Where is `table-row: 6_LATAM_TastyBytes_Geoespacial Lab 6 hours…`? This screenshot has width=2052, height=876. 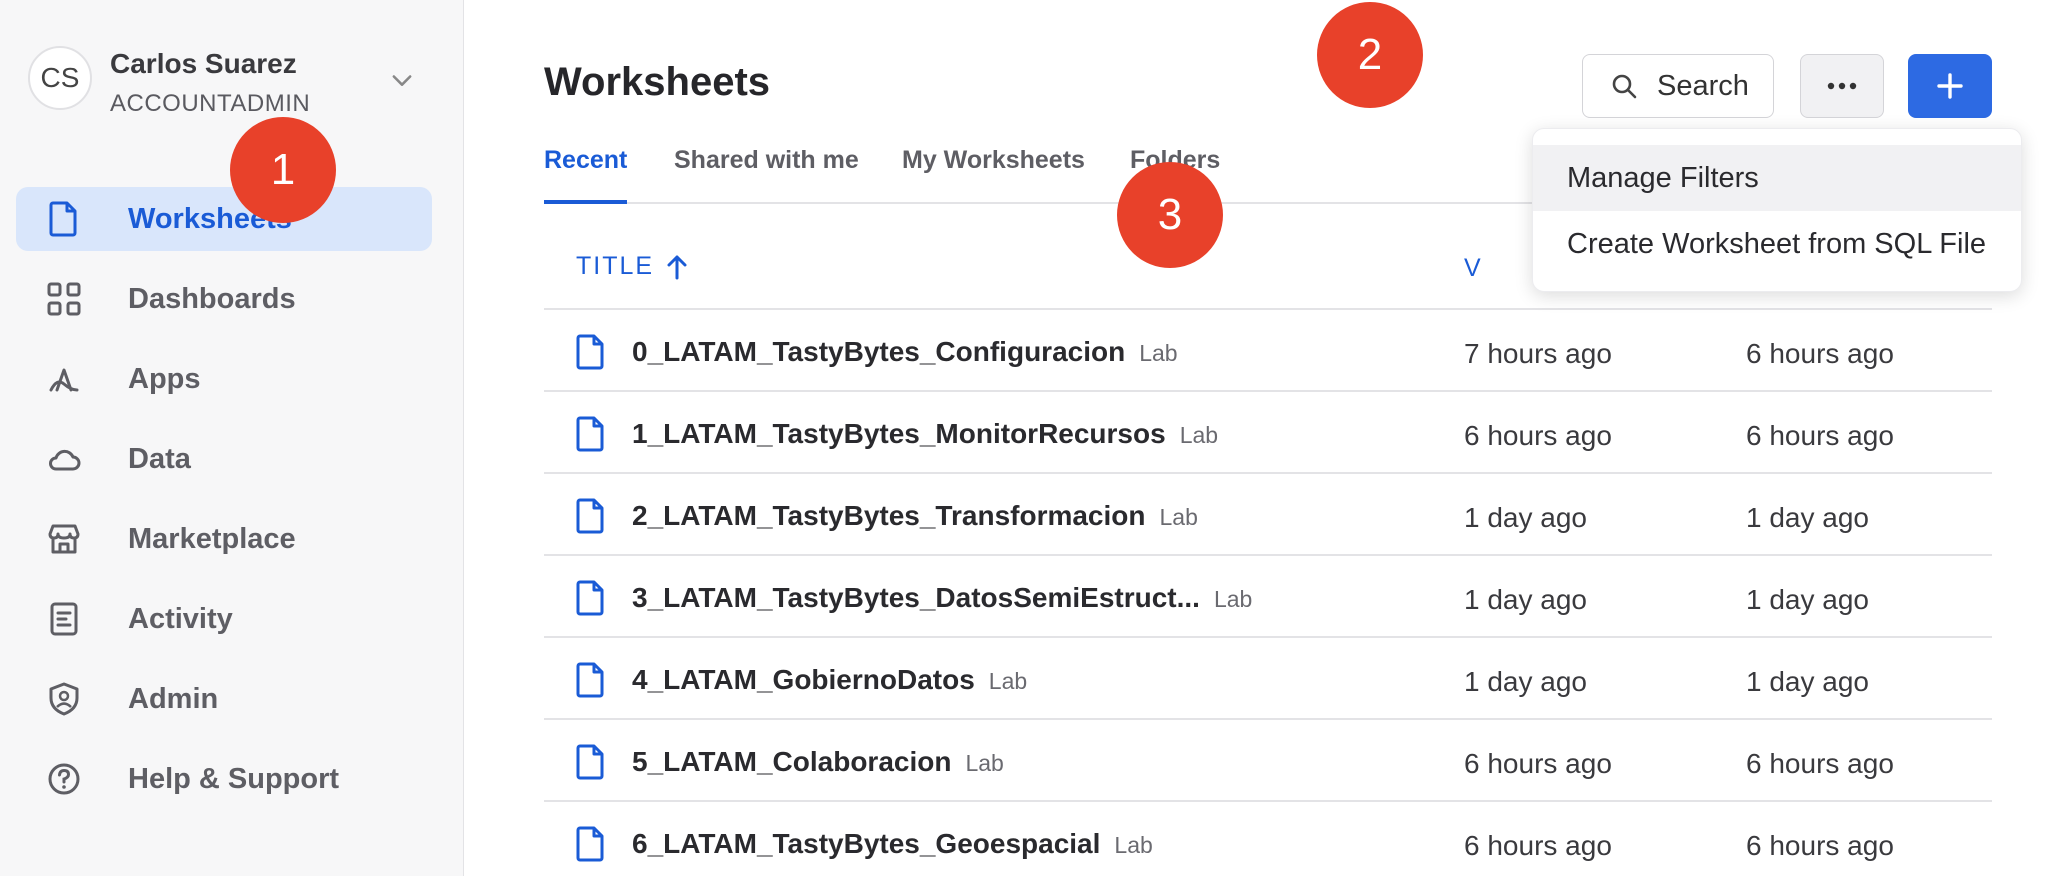 table-row: 6_LATAM_TastyBytes_Geoespacial Lab 6 hours… is located at coordinates (1268, 839).